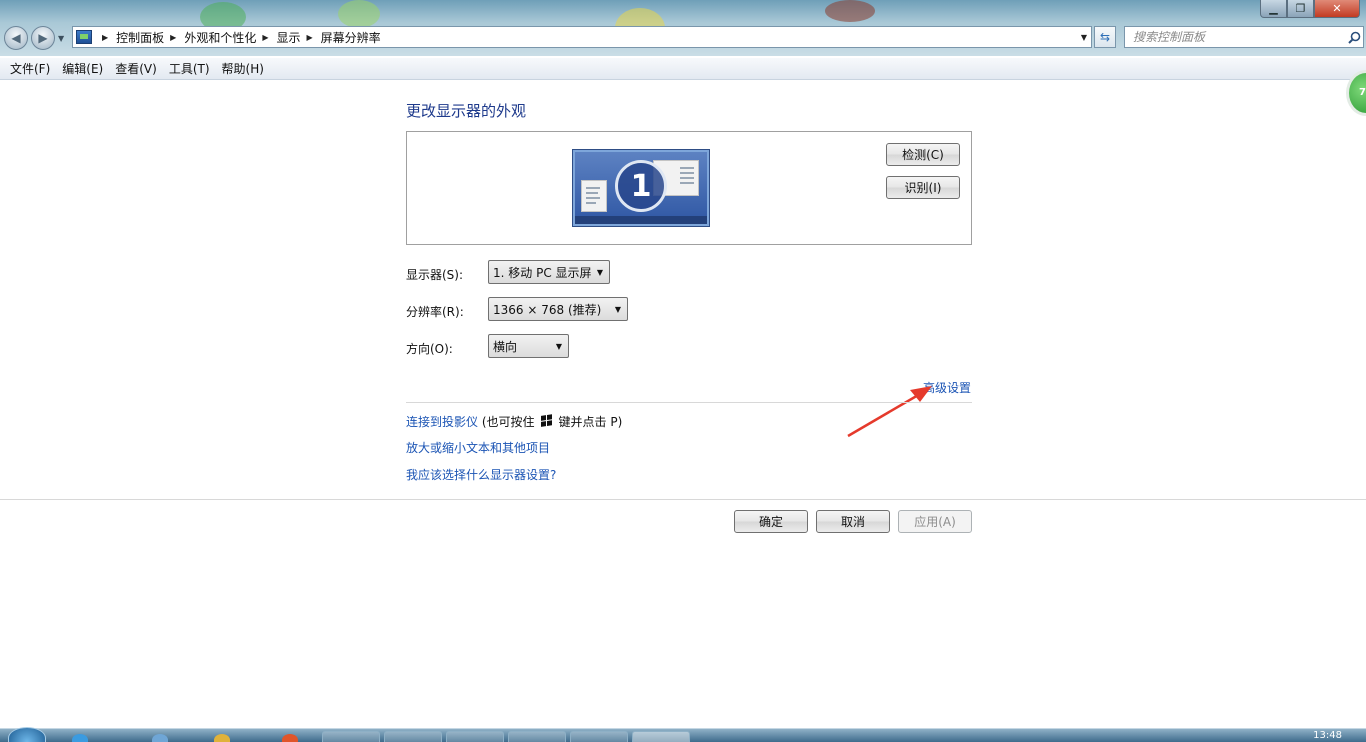 The image size is (1366, 742). I want to click on monitor-number-badge: 1, so click(641, 186).